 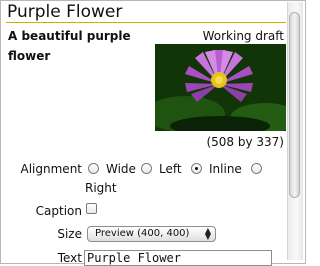 What do you see at coordinates (207, 233) in the screenshot?
I see `select-arrows-icon: ▲ ▼` at bounding box center [207, 233].